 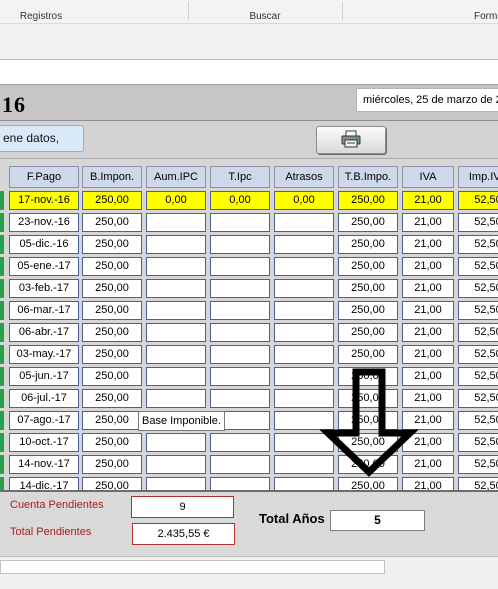 What do you see at coordinates (351, 140) in the screenshot?
I see `print-button` at bounding box center [351, 140].